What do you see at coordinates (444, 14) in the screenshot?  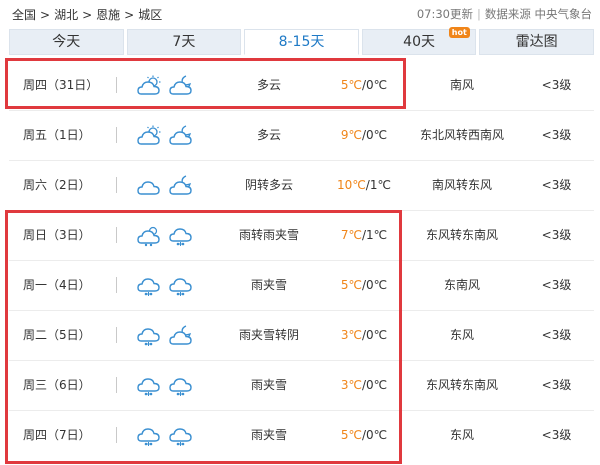 I see `update-time: 07:30更新` at bounding box center [444, 14].